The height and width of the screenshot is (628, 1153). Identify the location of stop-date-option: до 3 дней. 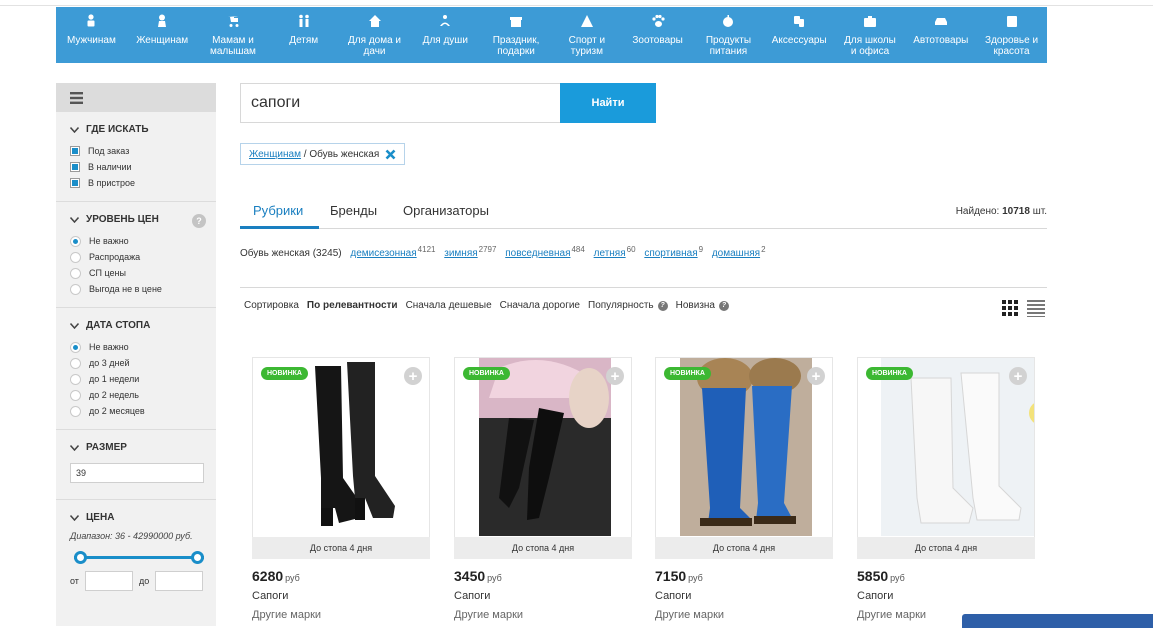
(143, 363).